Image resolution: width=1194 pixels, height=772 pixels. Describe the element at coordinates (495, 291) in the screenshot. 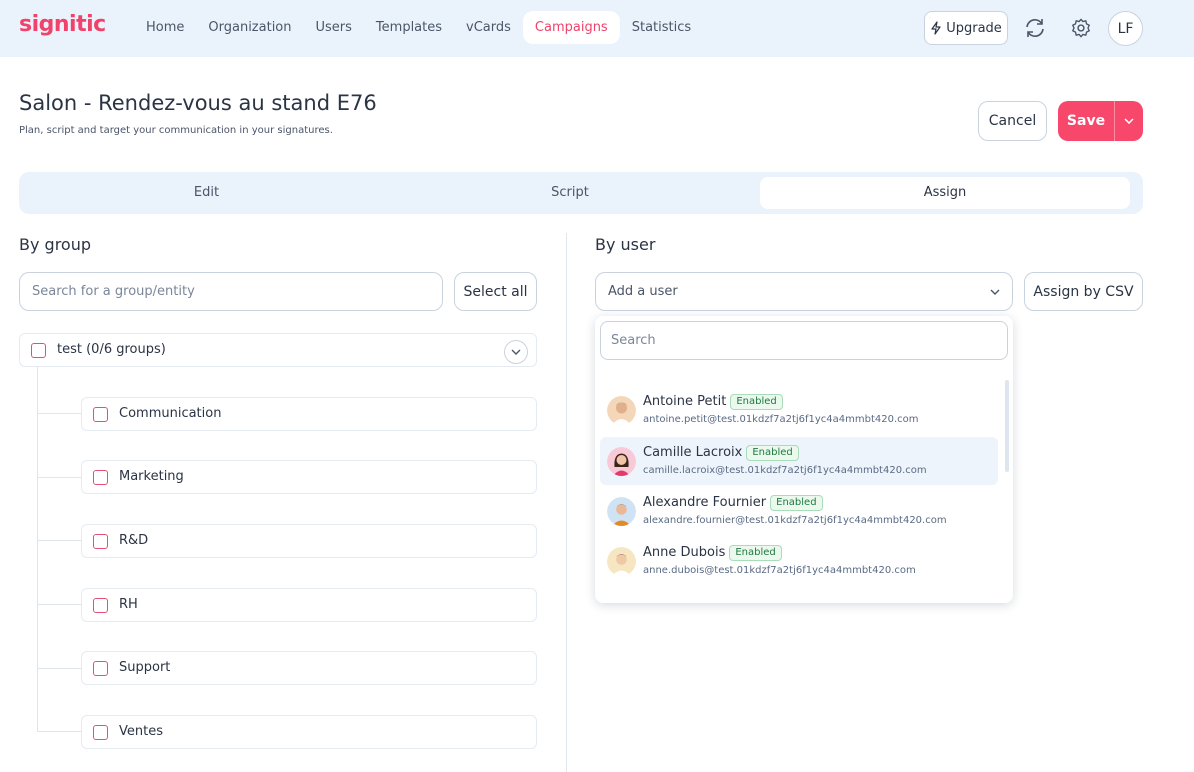

I see `select-all-button: Select all` at that location.